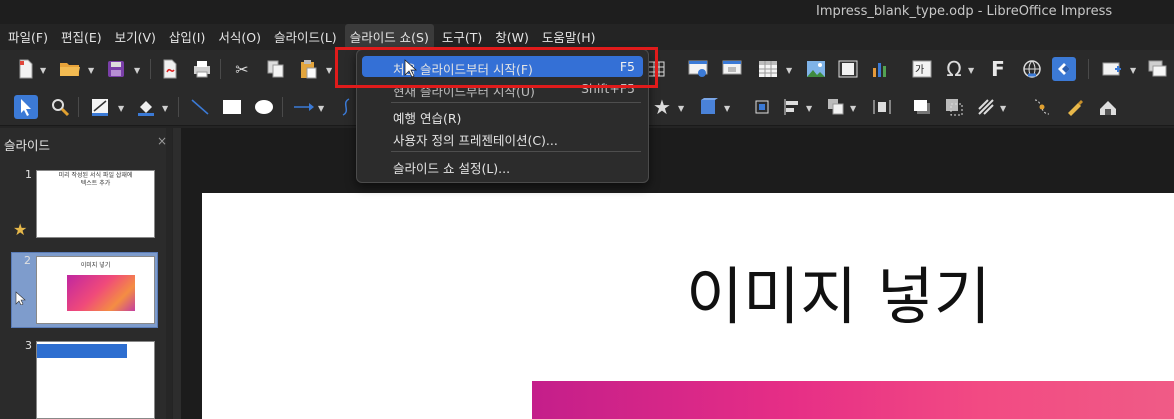 The width and height of the screenshot is (1174, 419). Describe the element at coordinates (242, 69) in the screenshot. I see `cut-icon: ✂` at that location.